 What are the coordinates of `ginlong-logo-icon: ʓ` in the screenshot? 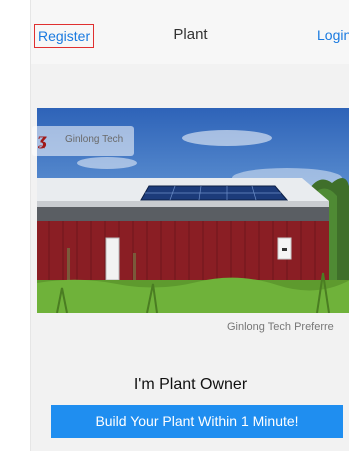 It's located at (42, 139).